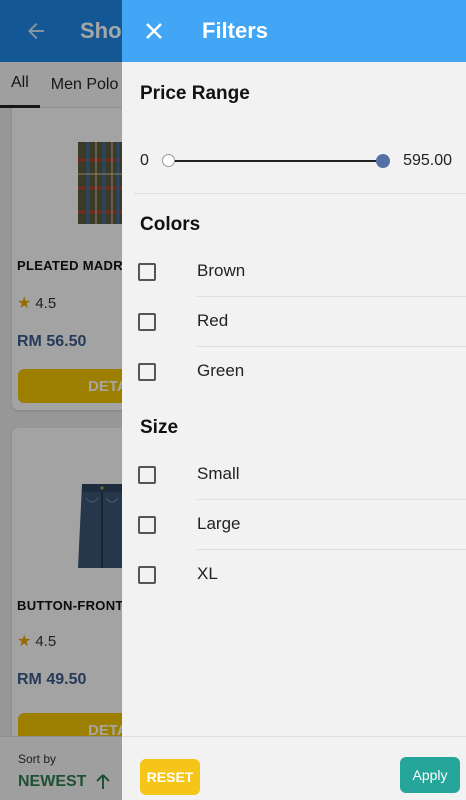  Describe the element at coordinates (294, 475) in the screenshot. I see `size-option-small: Small` at that location.